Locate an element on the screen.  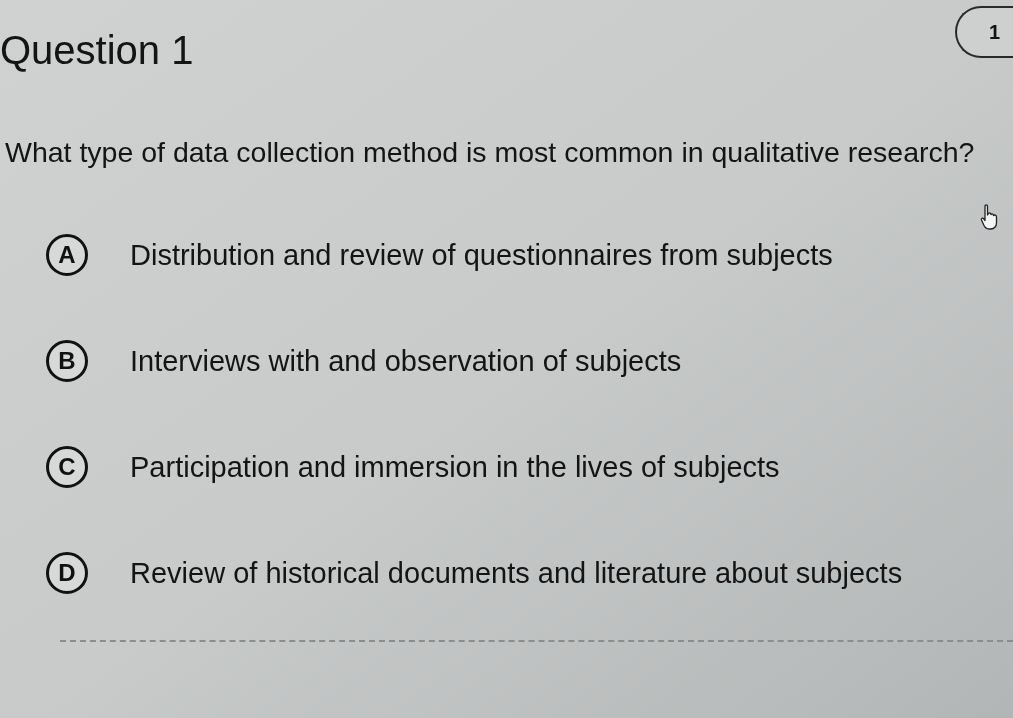
option-letter: B is located at coordinates (67, 361).